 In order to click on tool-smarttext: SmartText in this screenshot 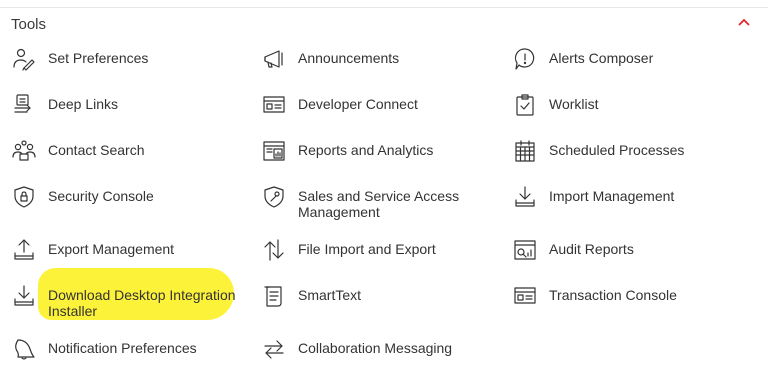, I will do `click(369, 296)`.